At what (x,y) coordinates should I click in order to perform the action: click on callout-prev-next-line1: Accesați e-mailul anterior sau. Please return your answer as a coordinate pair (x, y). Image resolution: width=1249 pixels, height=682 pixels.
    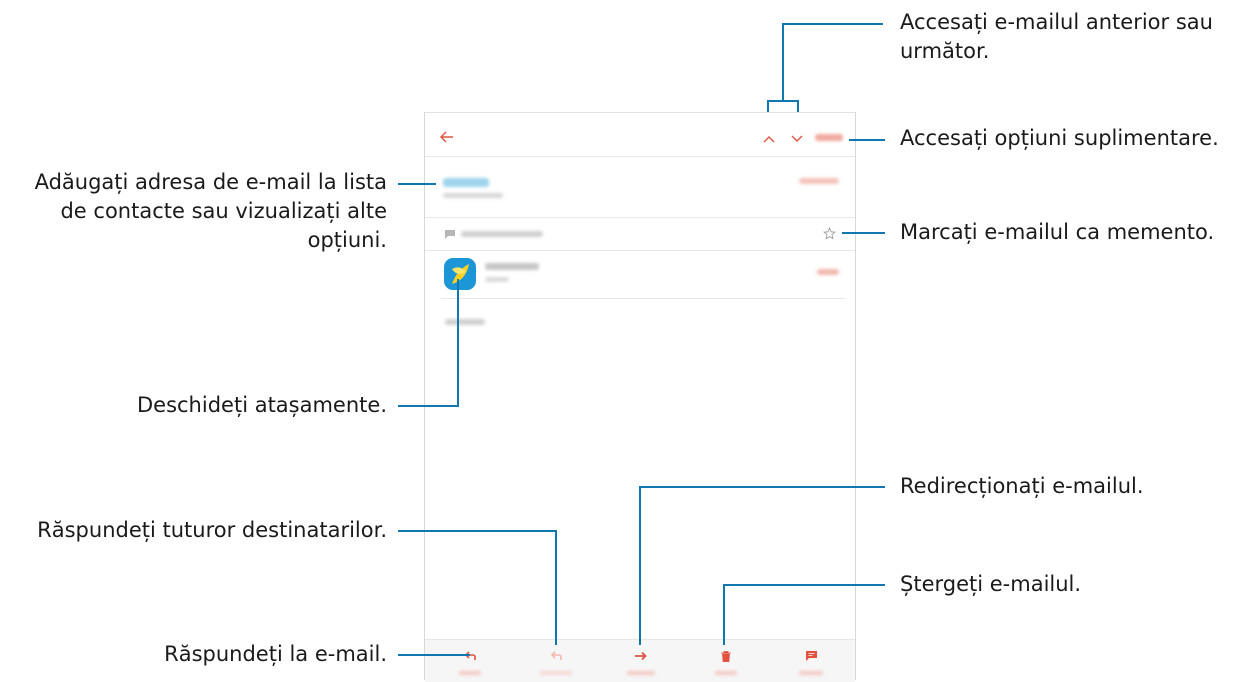
    Looking at the image, I should click on (1056, 22).